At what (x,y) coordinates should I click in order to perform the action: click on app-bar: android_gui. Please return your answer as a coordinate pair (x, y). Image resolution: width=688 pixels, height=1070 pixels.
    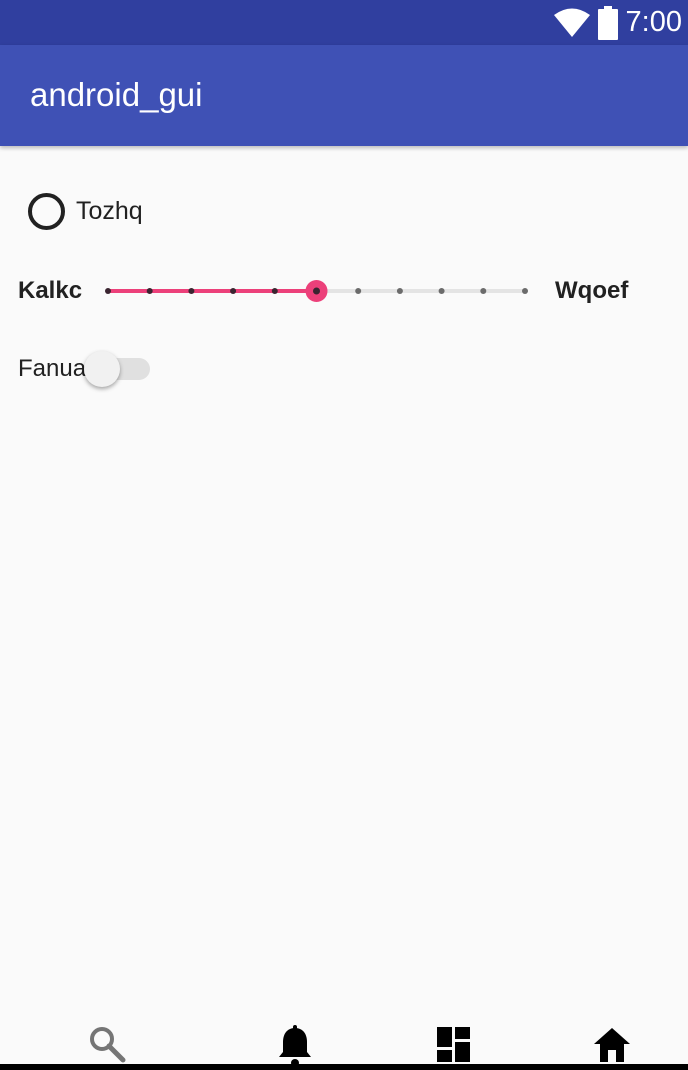
    Looking at the image, I should click on (344, 95).